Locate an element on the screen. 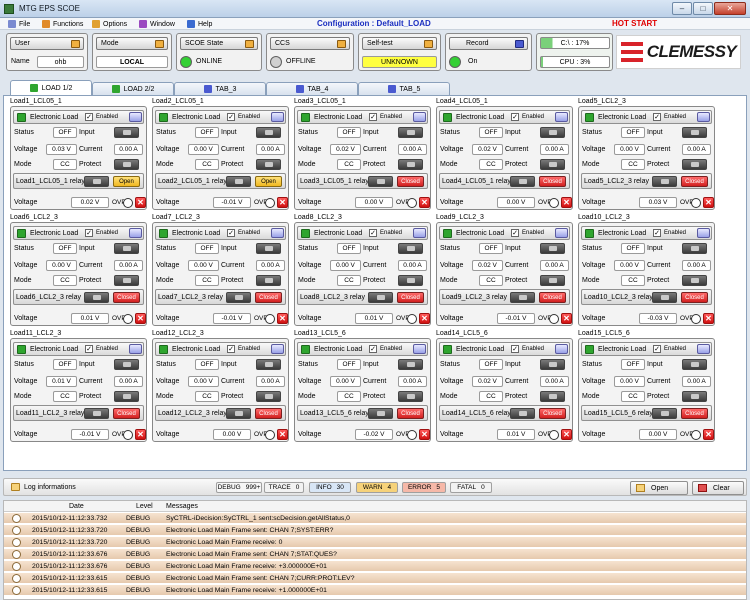 This screenshot has width=750, height=600. menu-functions: Functions is located at coordinates (62, 24).